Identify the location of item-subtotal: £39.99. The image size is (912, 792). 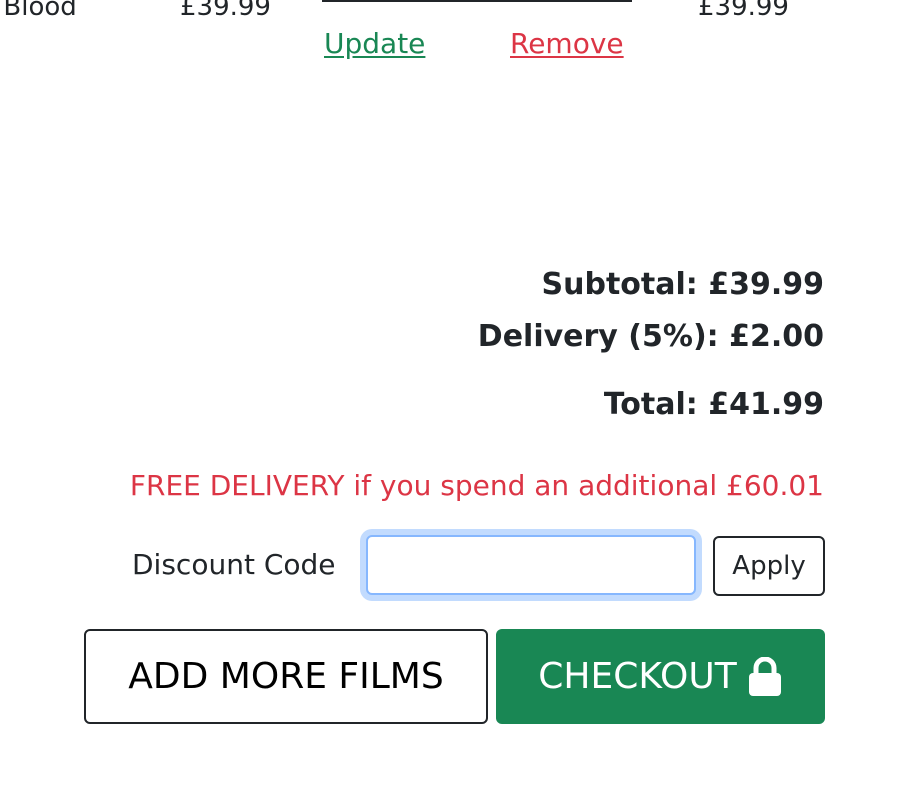
(743, 11).